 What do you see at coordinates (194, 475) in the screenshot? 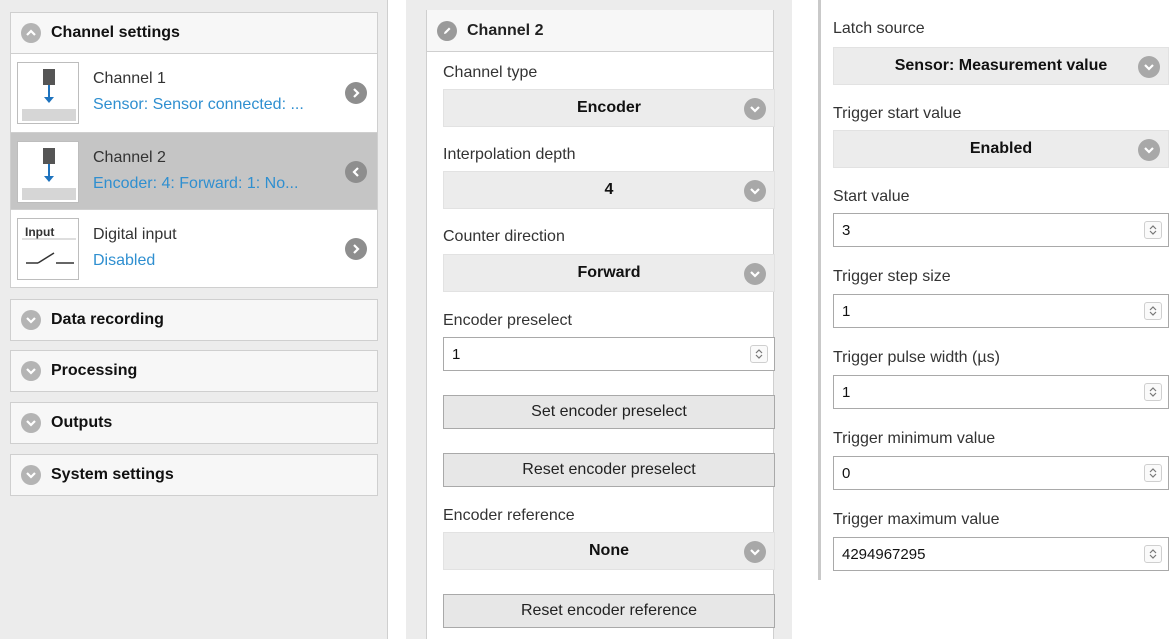
I see `section-system-settings: System settings` at bounding box center [194, 475].